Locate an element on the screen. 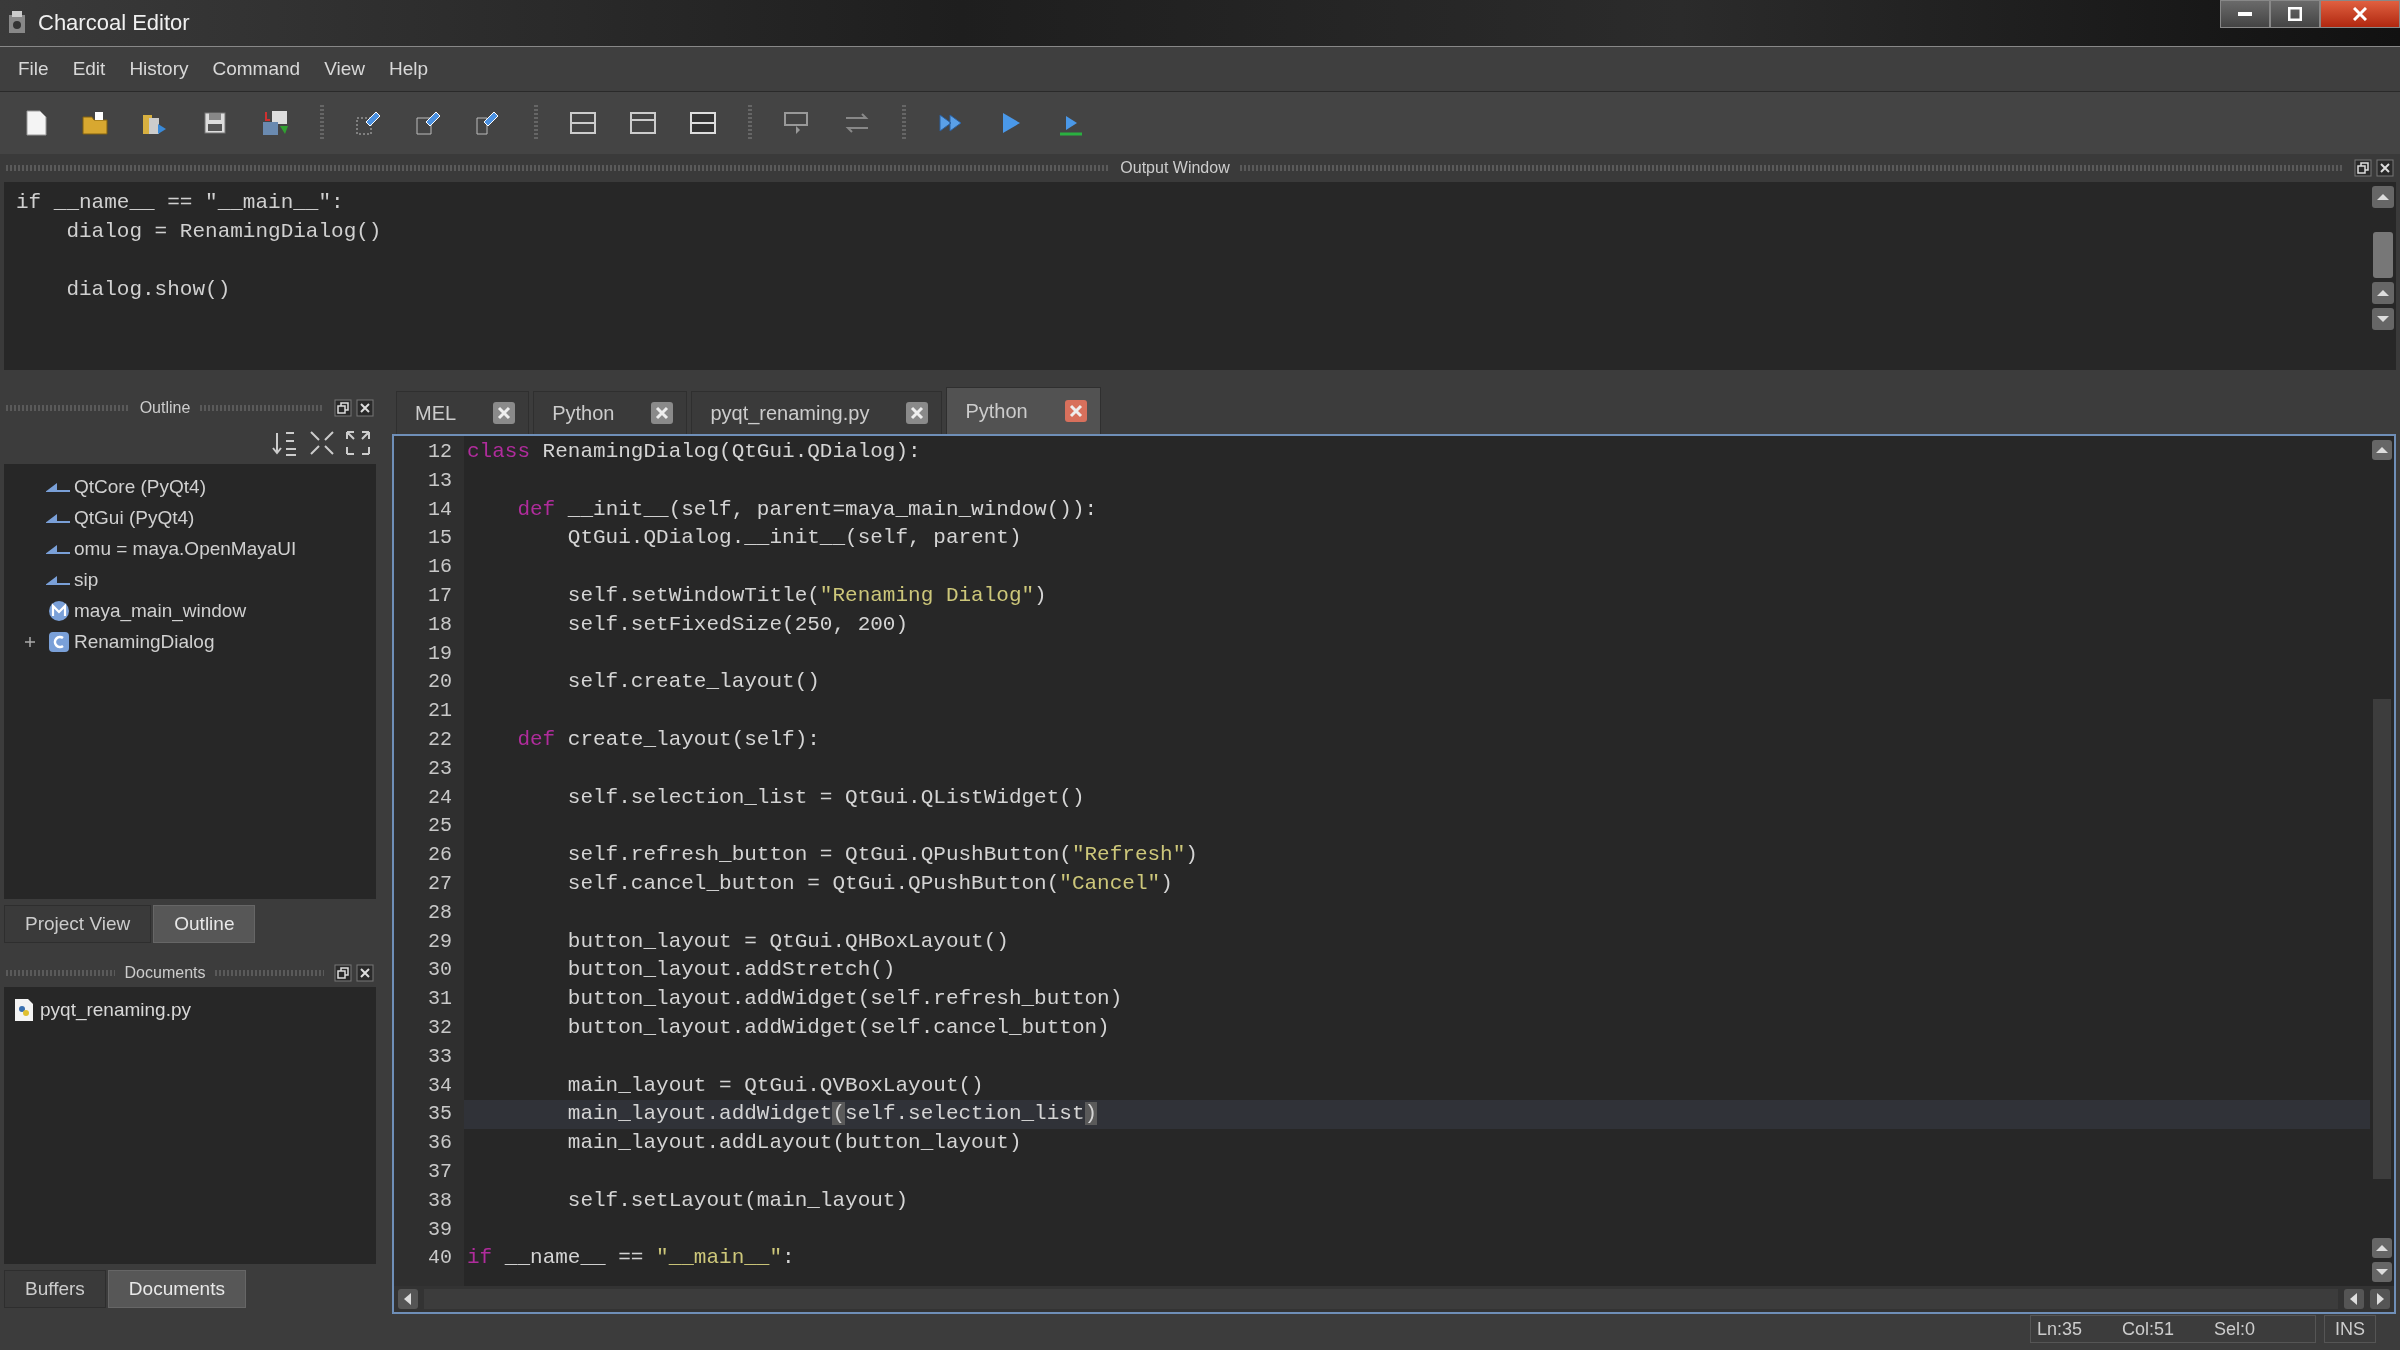 This screenshot has width=2400, height=1350. output-line: if __name__ == "__main__": is located at coordinates (180, 203).